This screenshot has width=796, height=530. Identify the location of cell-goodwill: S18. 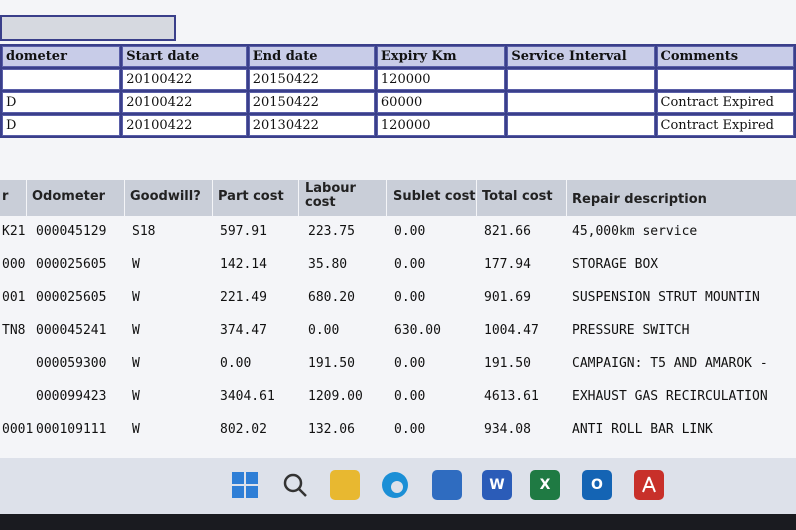
(144, 231).